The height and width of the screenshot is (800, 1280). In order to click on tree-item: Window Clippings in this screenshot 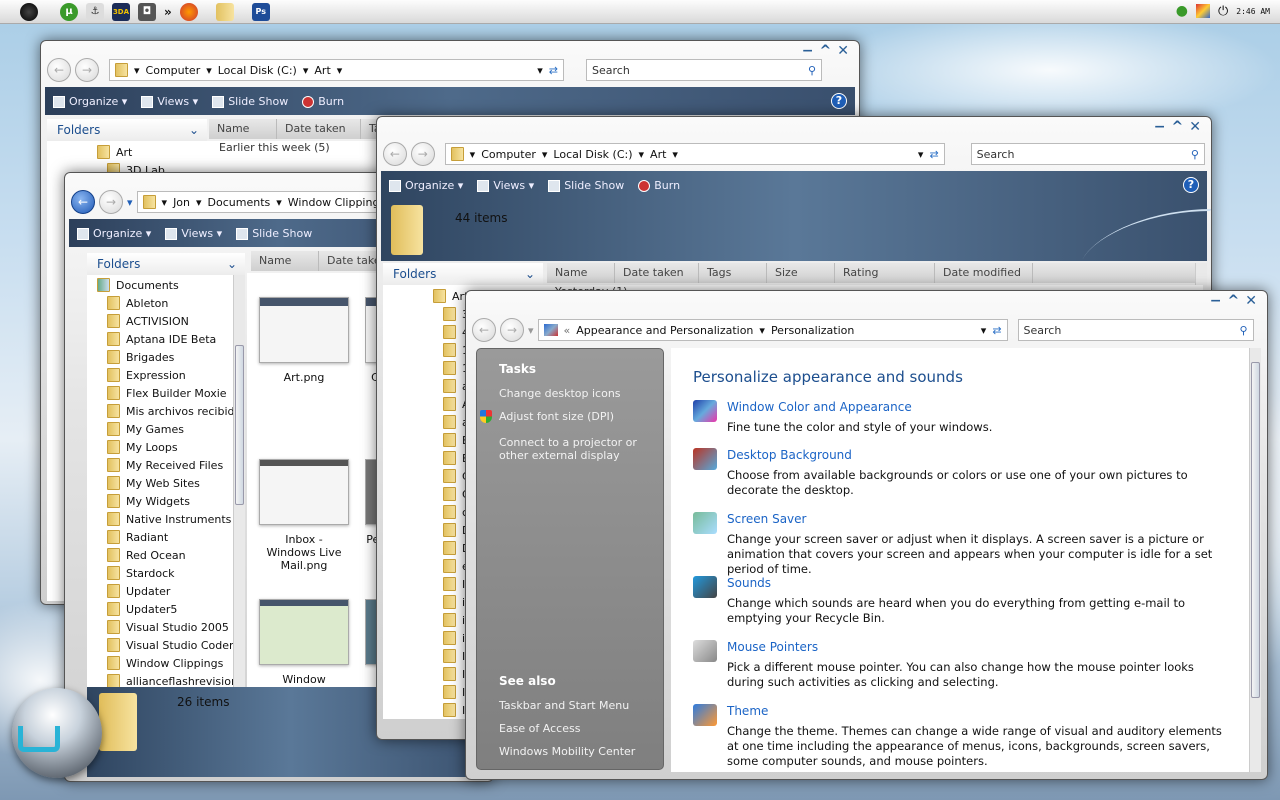, I will do `click(176, 663)`.